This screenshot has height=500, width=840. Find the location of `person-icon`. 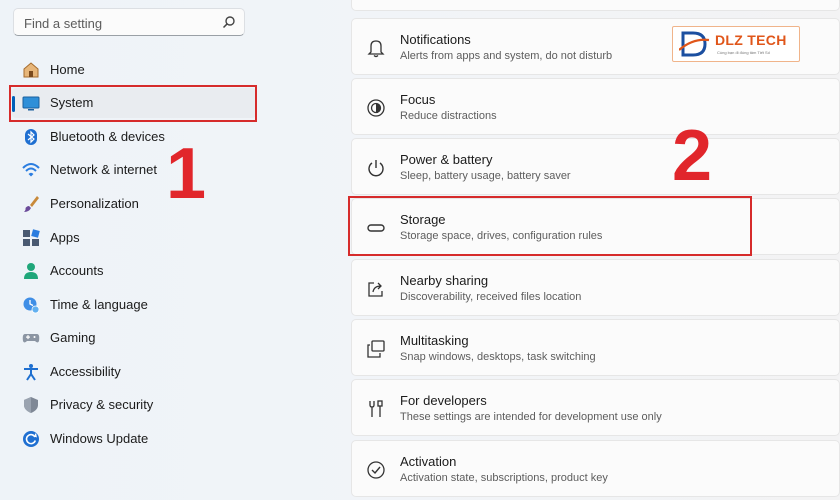

person-icon is located at coordinates (31, 271).